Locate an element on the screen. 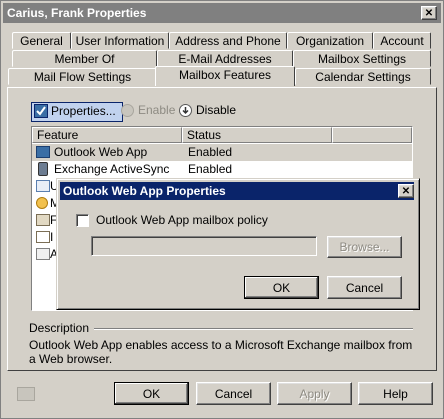 This screenshot has height=419, width=444. tab-calendar-settings: Calendar Settings is located at coordinates (363, 76).